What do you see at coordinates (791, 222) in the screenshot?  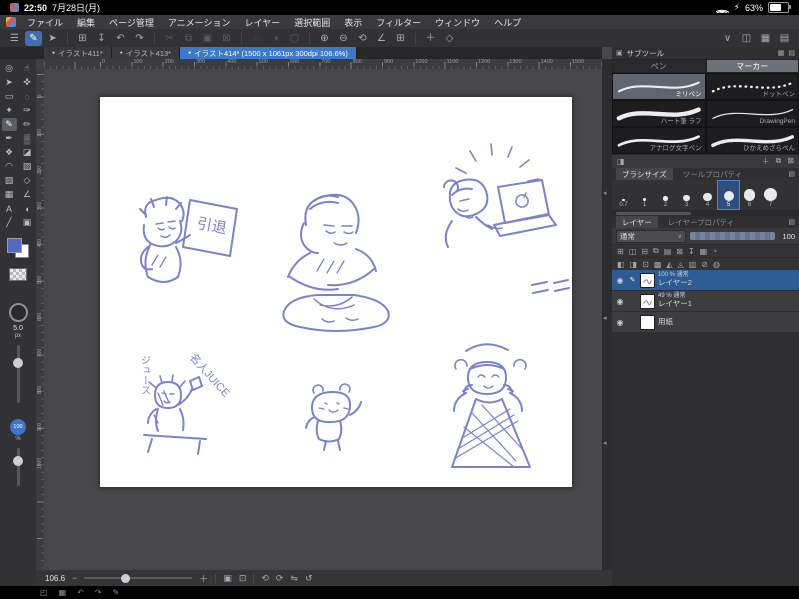 I see `layer-menu-icon: ▤` at bounding box center [791, 222].